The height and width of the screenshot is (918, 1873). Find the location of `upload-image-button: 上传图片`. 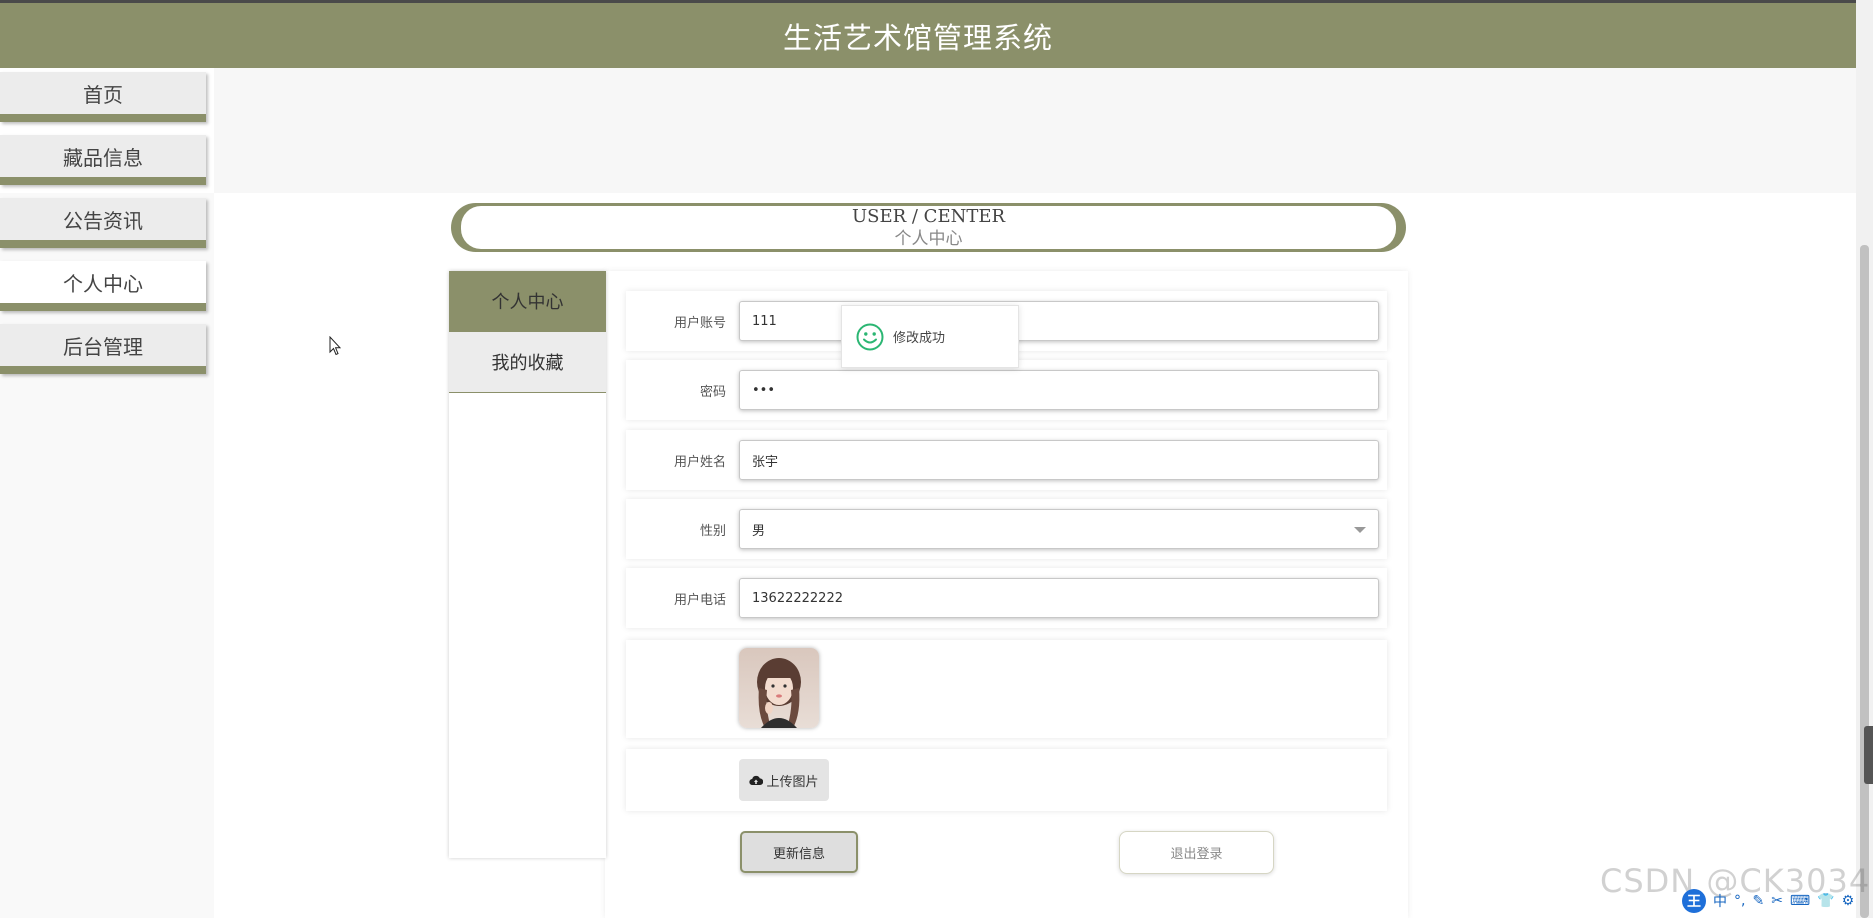

upload-image-button: 上传图片 is located at coordinates (784, 780).